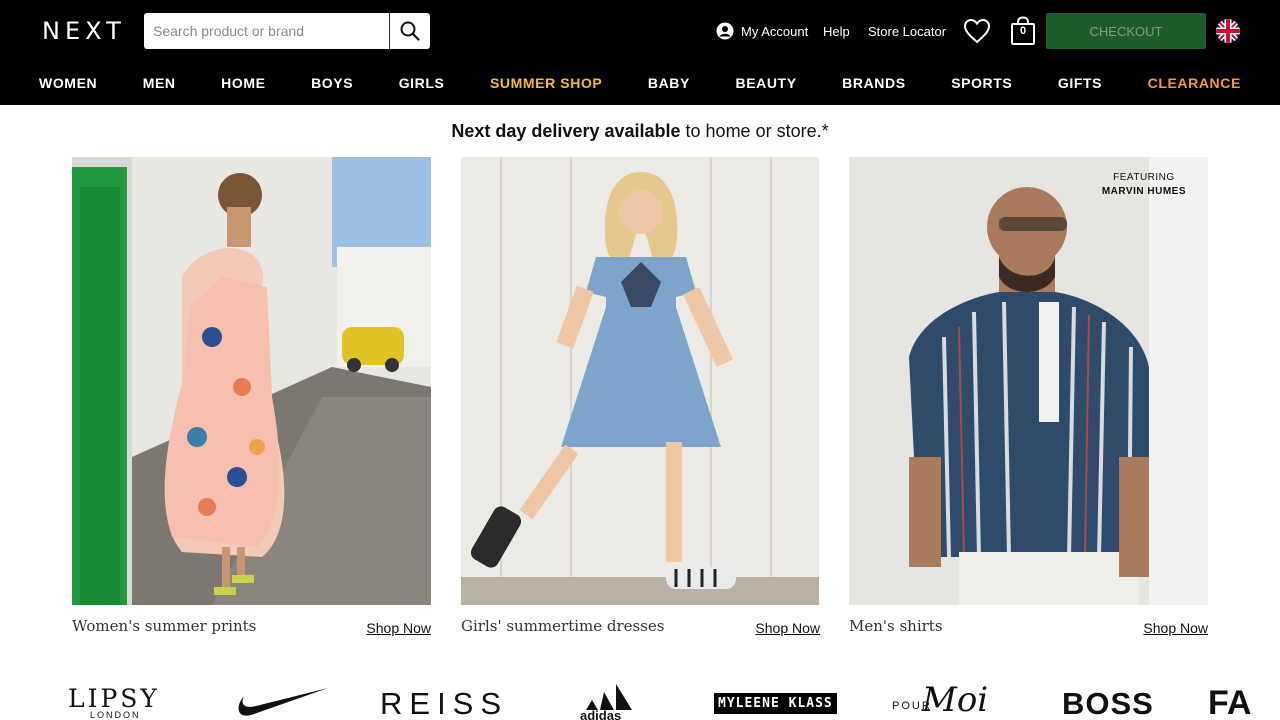  What do you see at coordinates (1144, 185) in the screenshot?
I see `featuring-label: FEATURING MARVIN HUMES` at bounding box center [1144, 185].